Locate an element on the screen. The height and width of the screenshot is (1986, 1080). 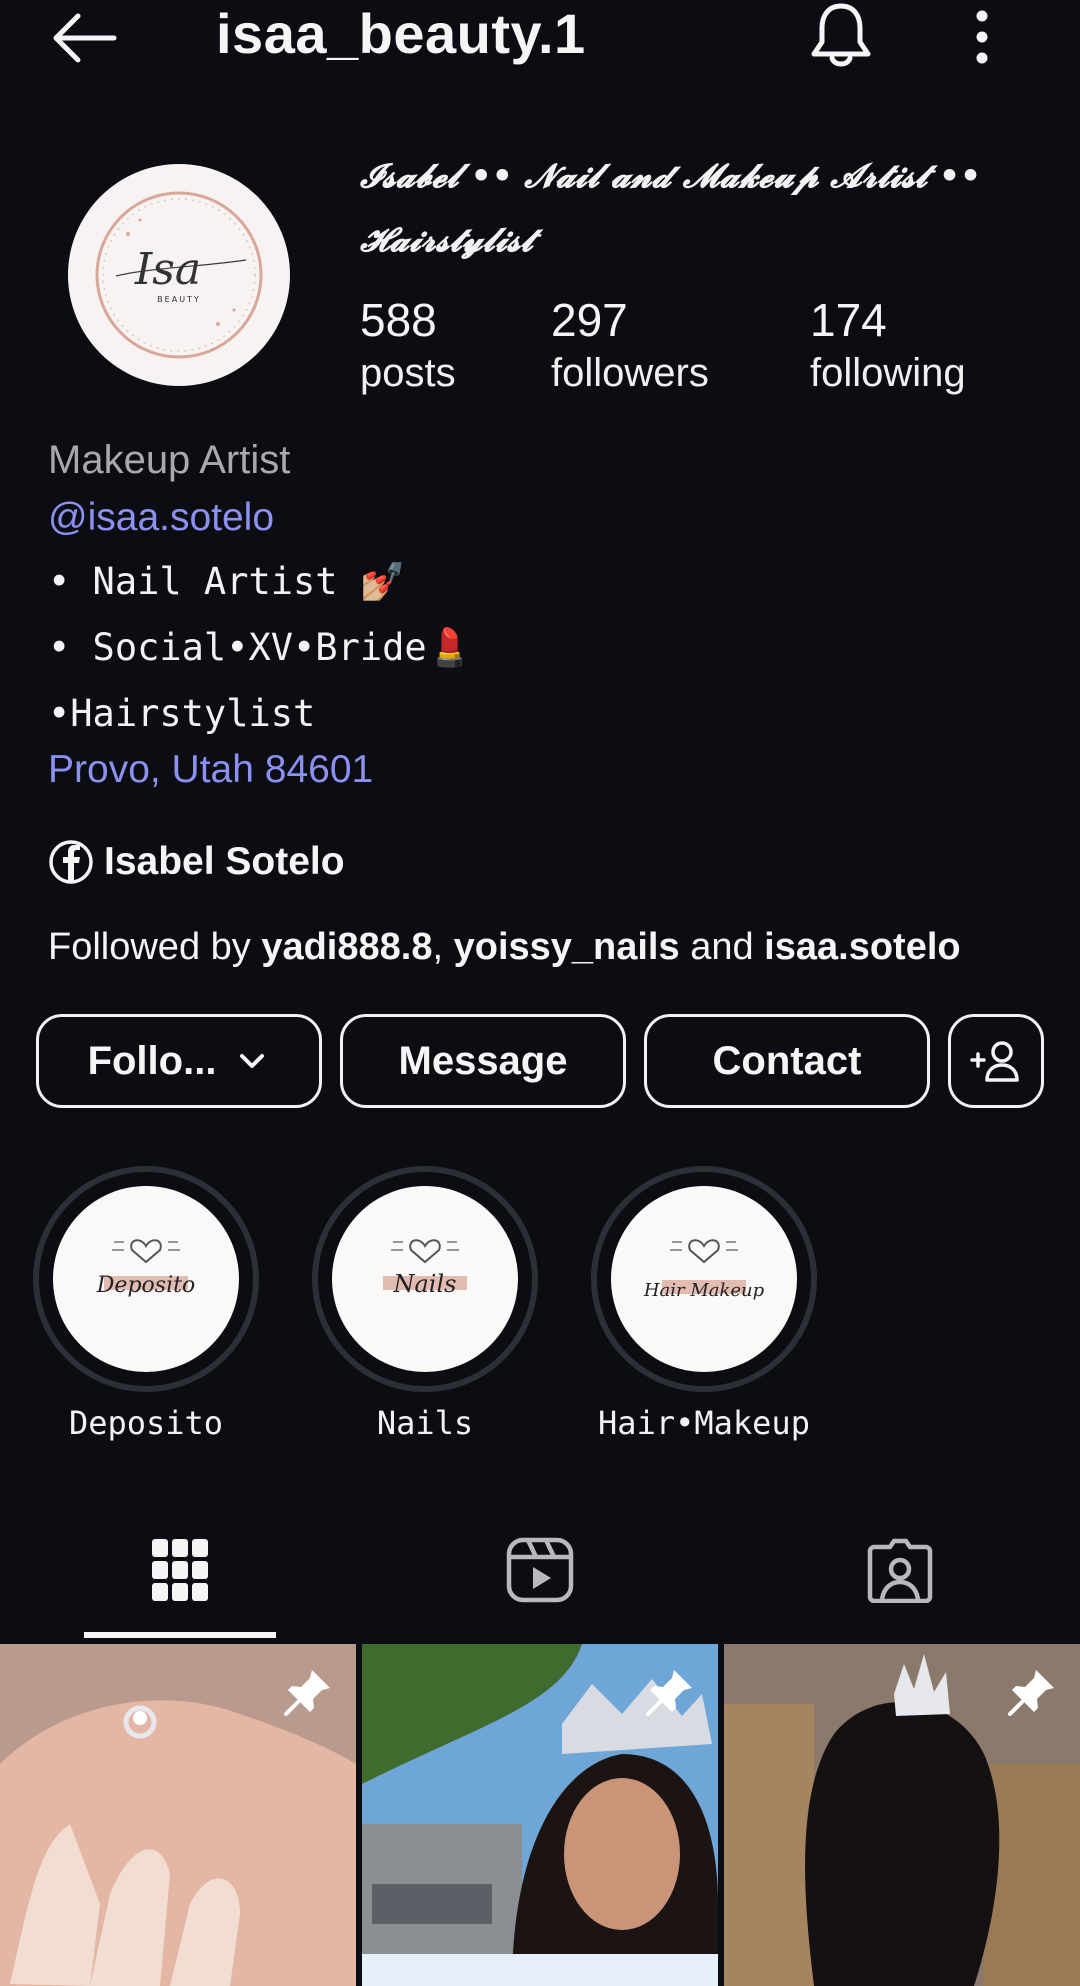
top-bar: isaa_beauty.1 is located at coordinates (540, 40).